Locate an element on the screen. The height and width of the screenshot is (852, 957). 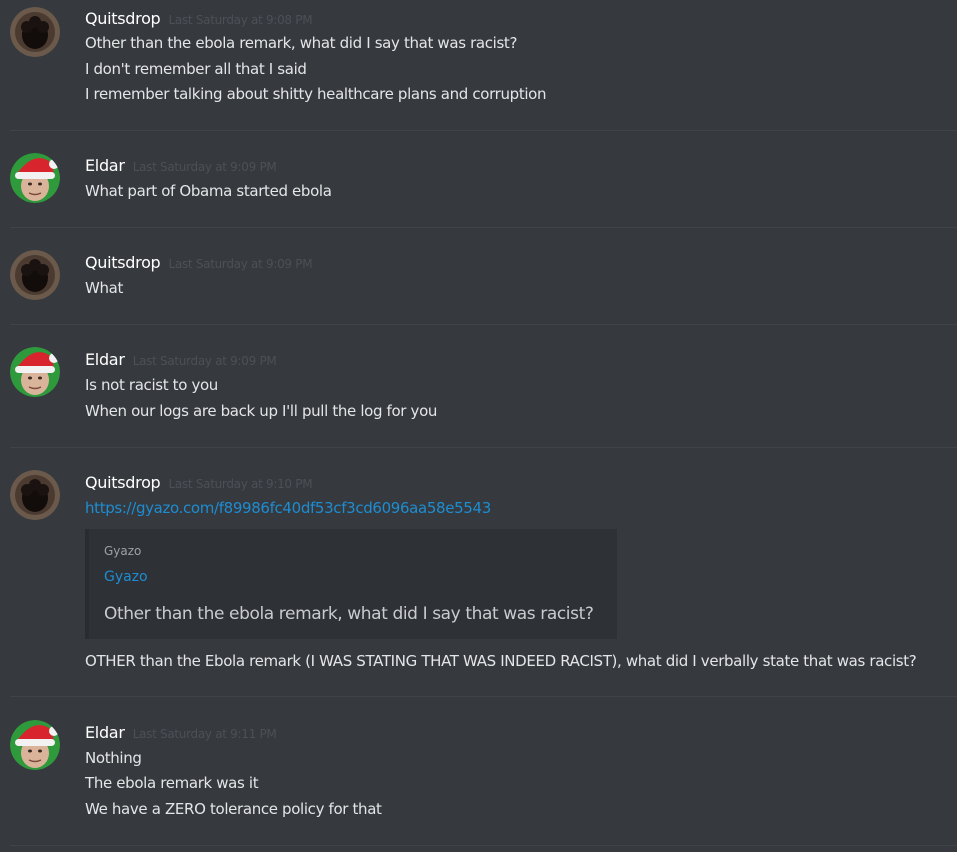
timestamp: Last Saturday at 9:08 PM is located at coordinates (240, 20).